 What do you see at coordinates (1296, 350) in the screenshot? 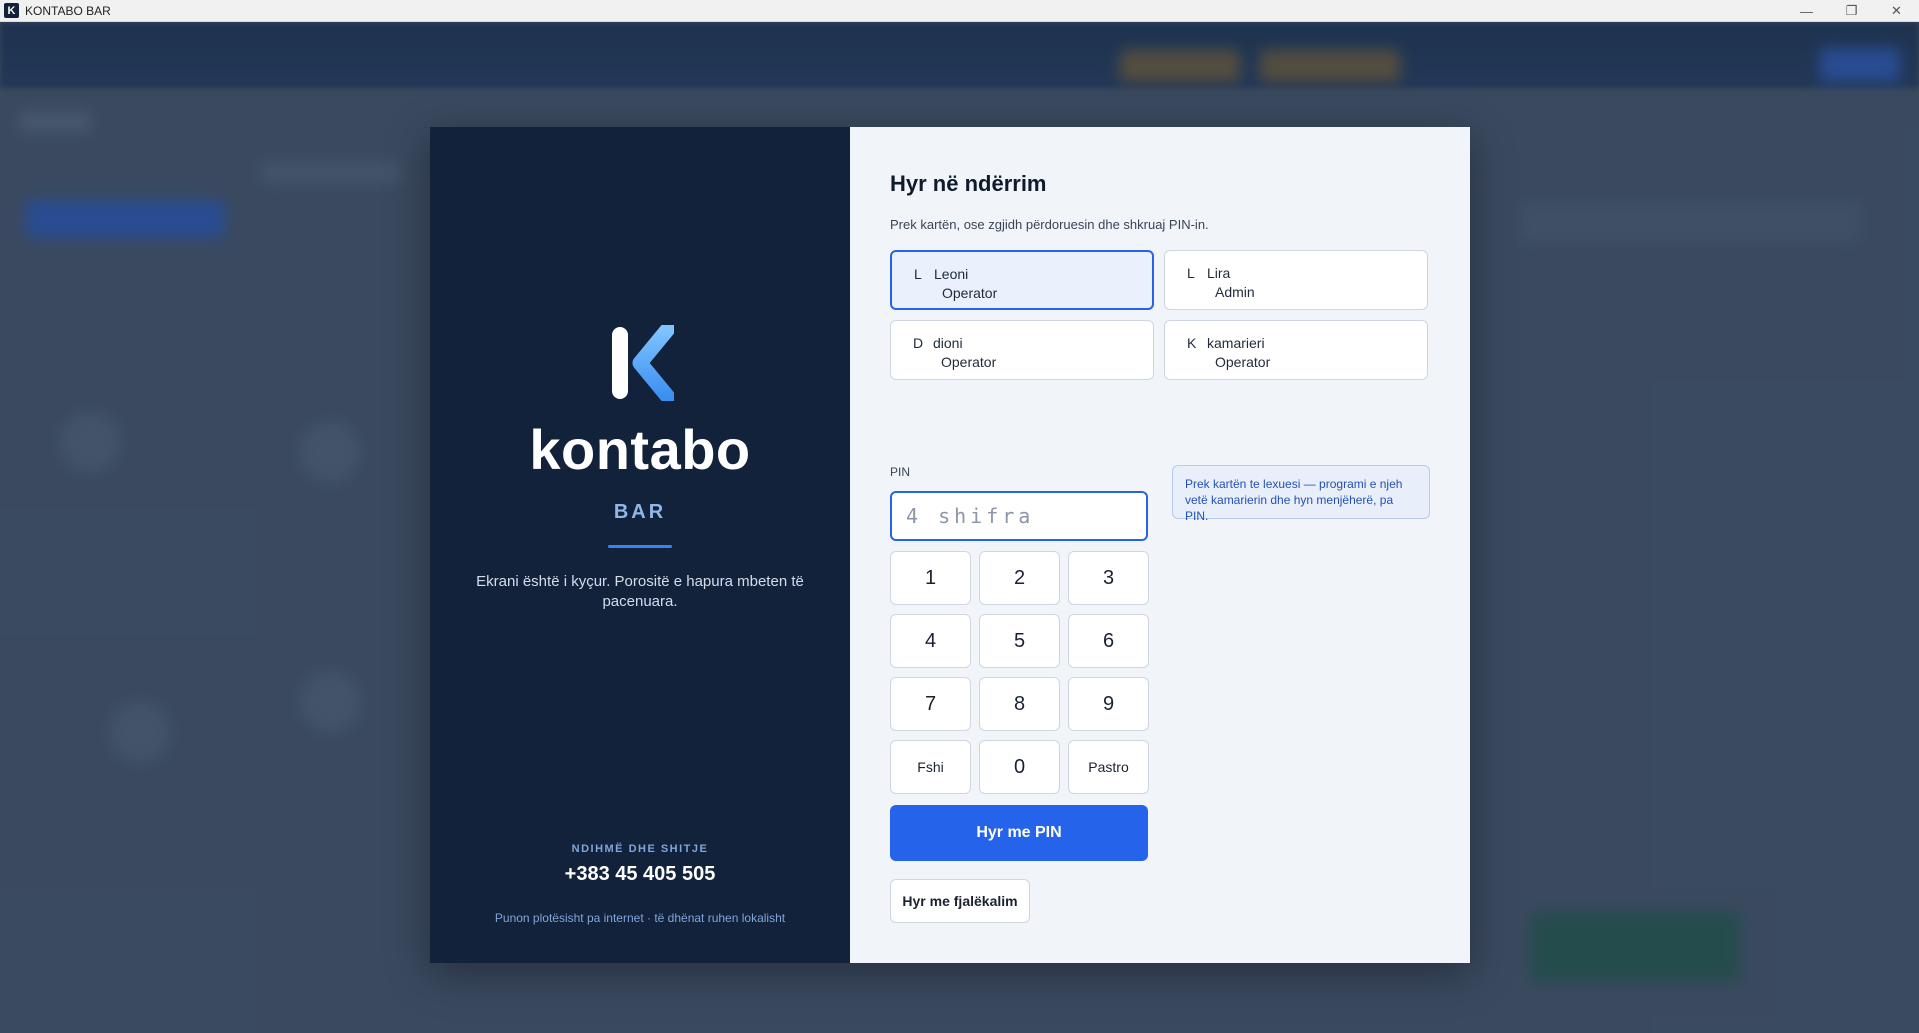
I see `user-card-kamarieri: K kamarieri Operator` at bounding box center [1296, 350].